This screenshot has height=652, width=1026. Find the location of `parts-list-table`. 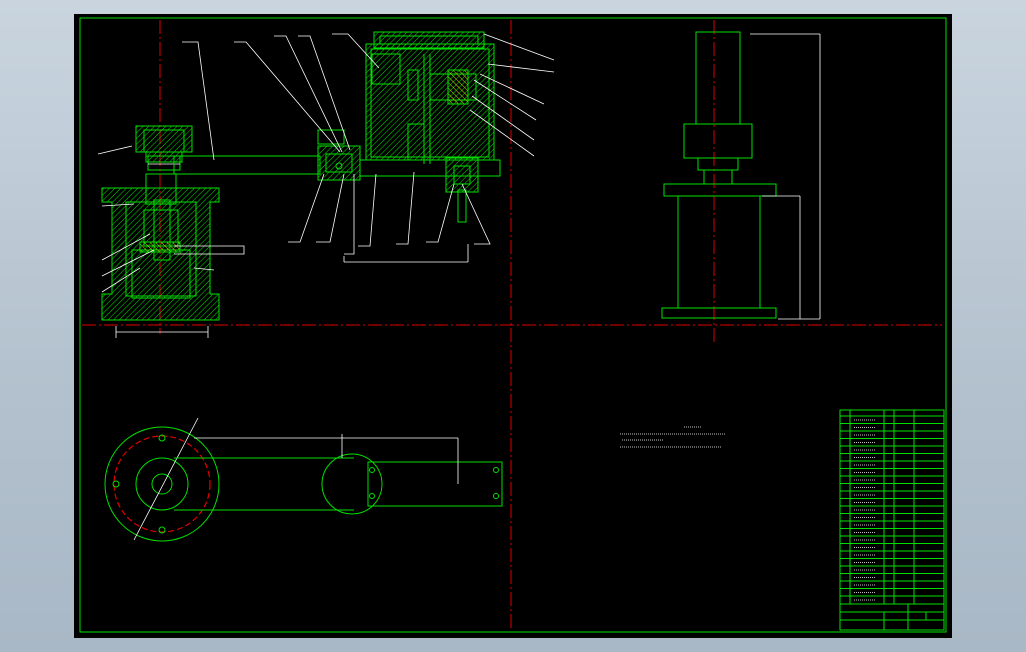

parts-list-table is located at coordinates (892, 520).